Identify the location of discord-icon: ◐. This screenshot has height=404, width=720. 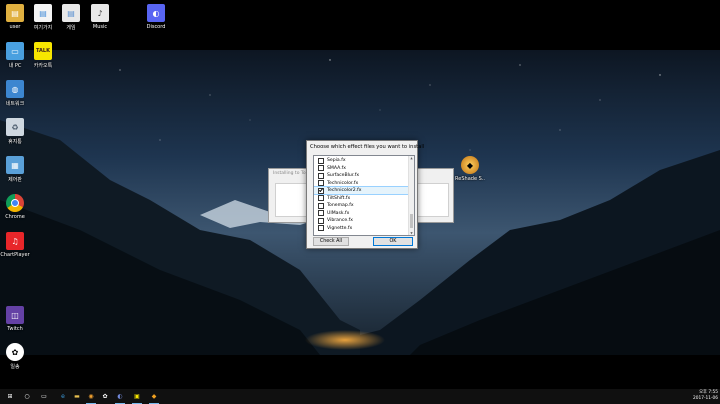
(156, 13).